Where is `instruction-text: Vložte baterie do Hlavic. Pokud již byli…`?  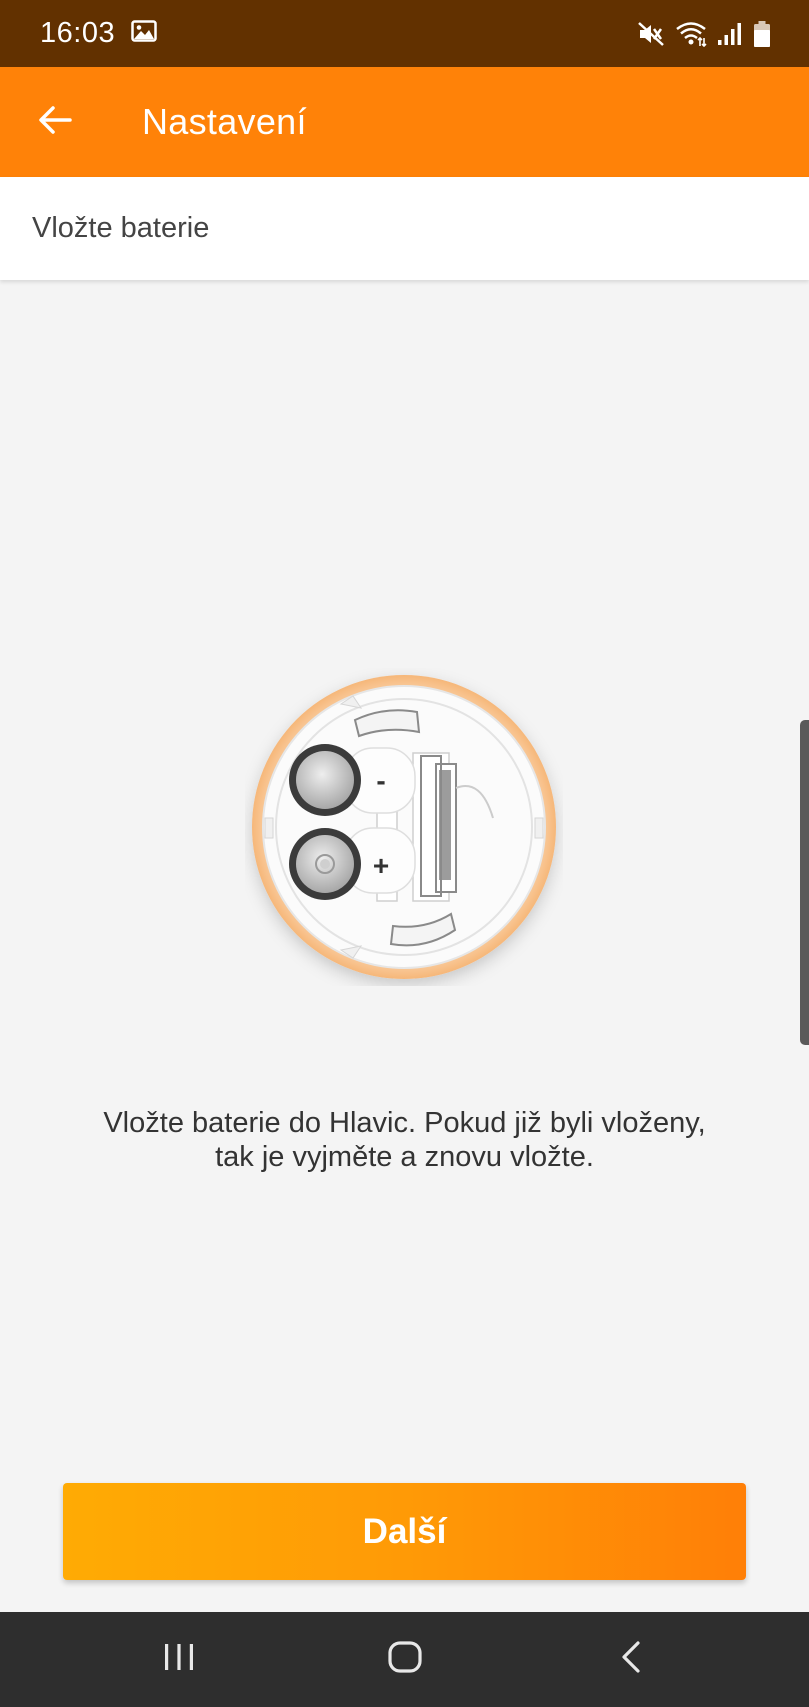
instruction-text: Vložte baterie do Hlavic. Pokud již byli… is located at coordinates (404, 1140).